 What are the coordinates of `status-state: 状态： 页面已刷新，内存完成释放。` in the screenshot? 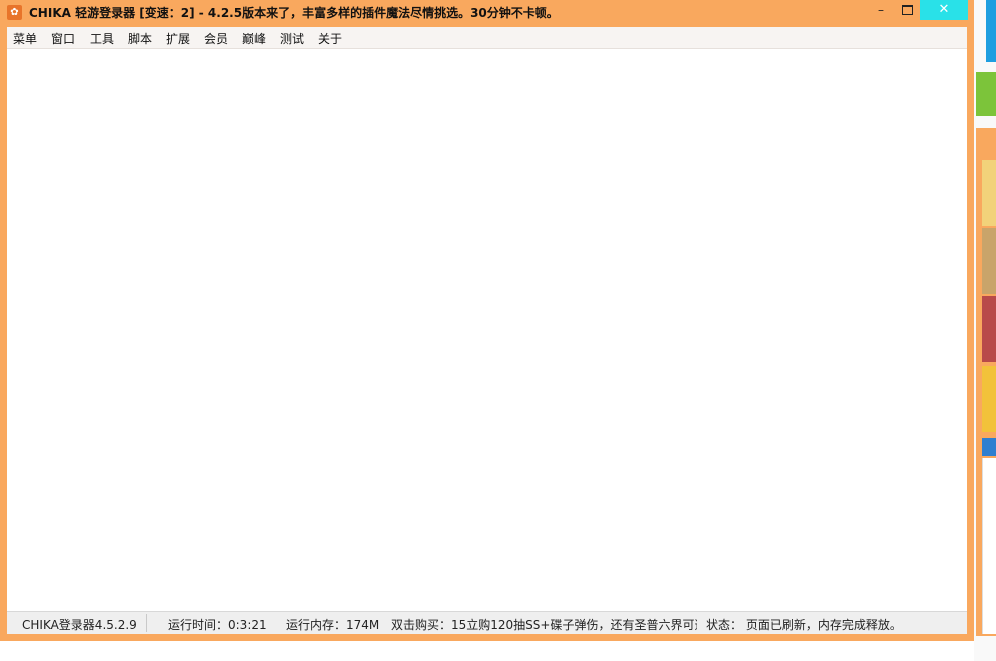 It's located at (804, 625).